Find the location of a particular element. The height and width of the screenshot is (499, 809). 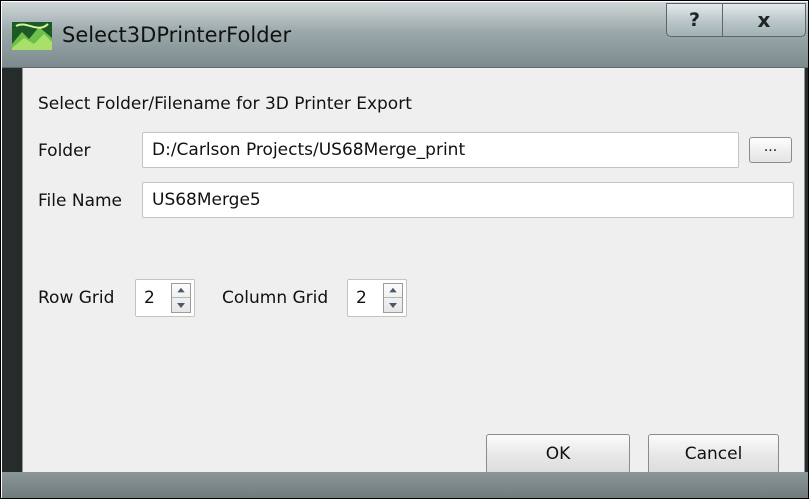

window-title: Select3DPrinterFolder is located at coordinates (177, 35).